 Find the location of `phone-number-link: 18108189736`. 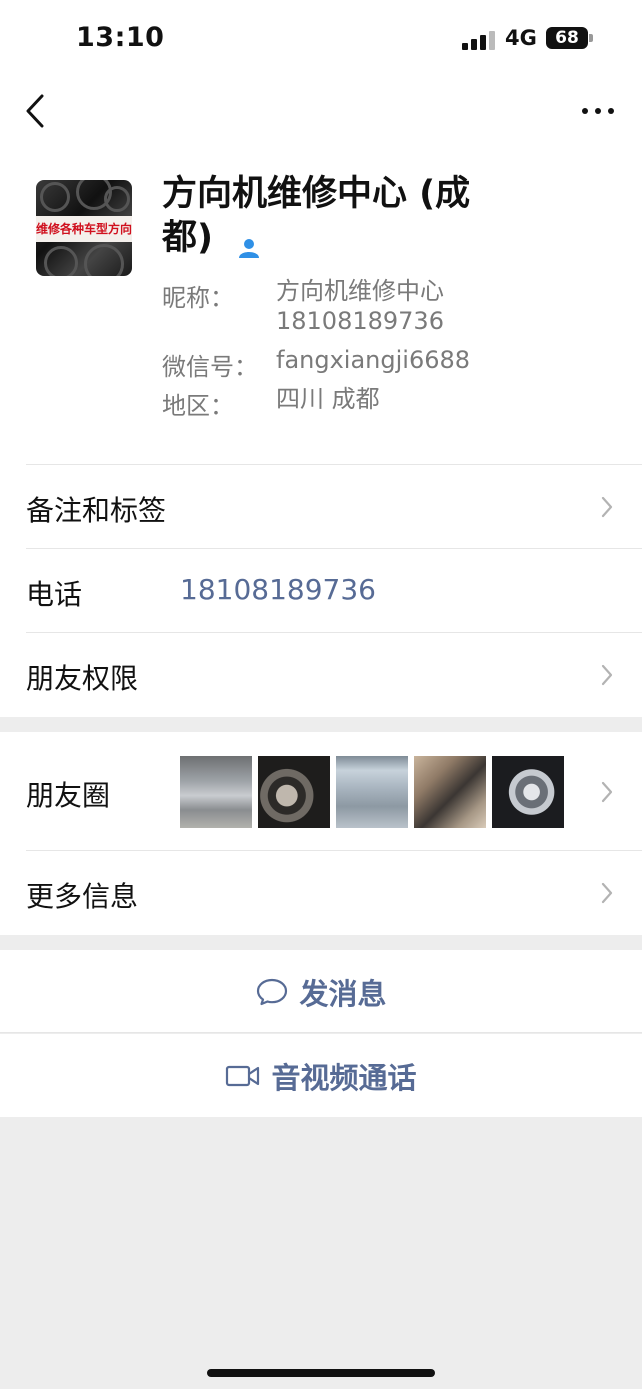

phone-number-link: 18108189736 is located at coordinates (278, 589).